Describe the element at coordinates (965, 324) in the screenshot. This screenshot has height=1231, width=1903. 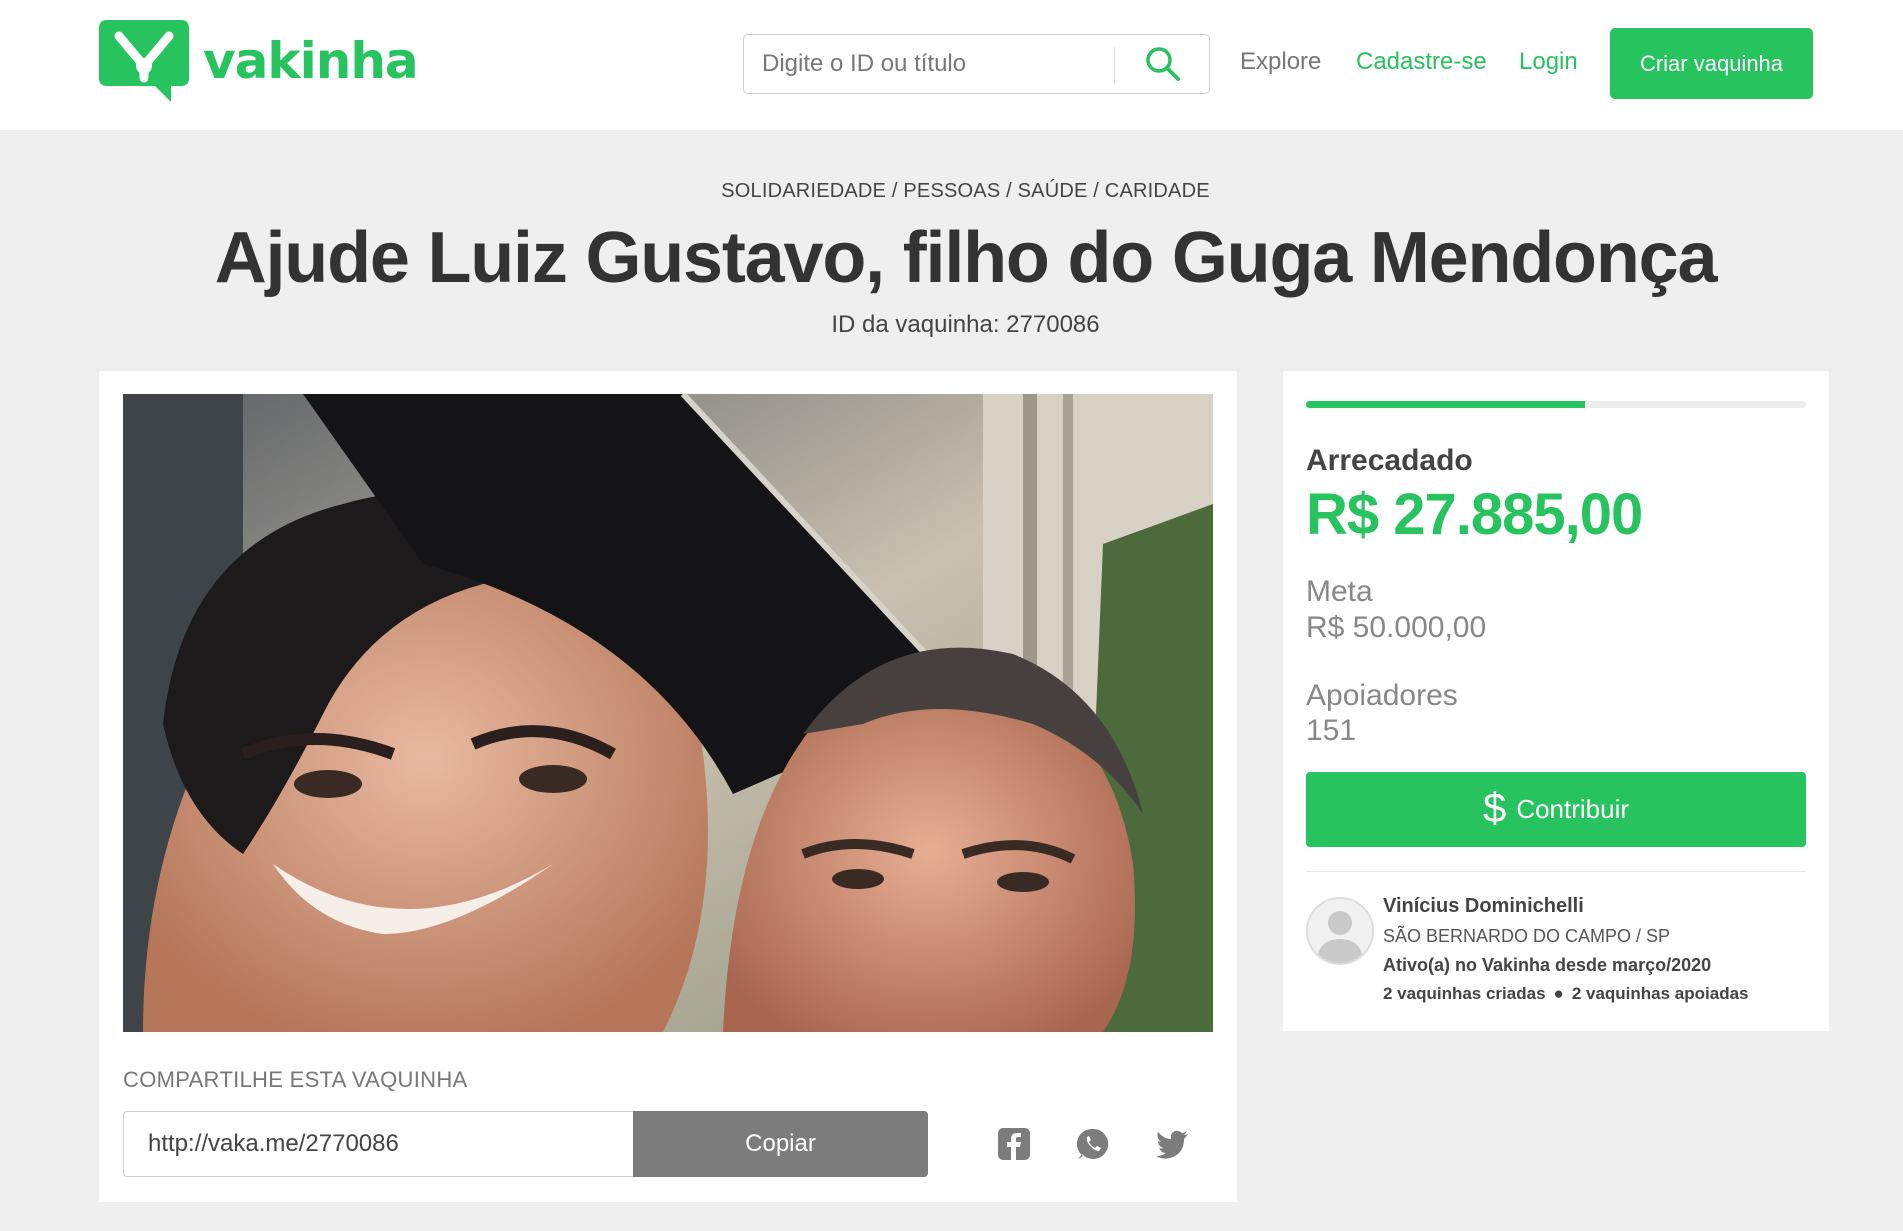
I see `vaquinha-id: ID da vaquinha: 2770086` at that location.